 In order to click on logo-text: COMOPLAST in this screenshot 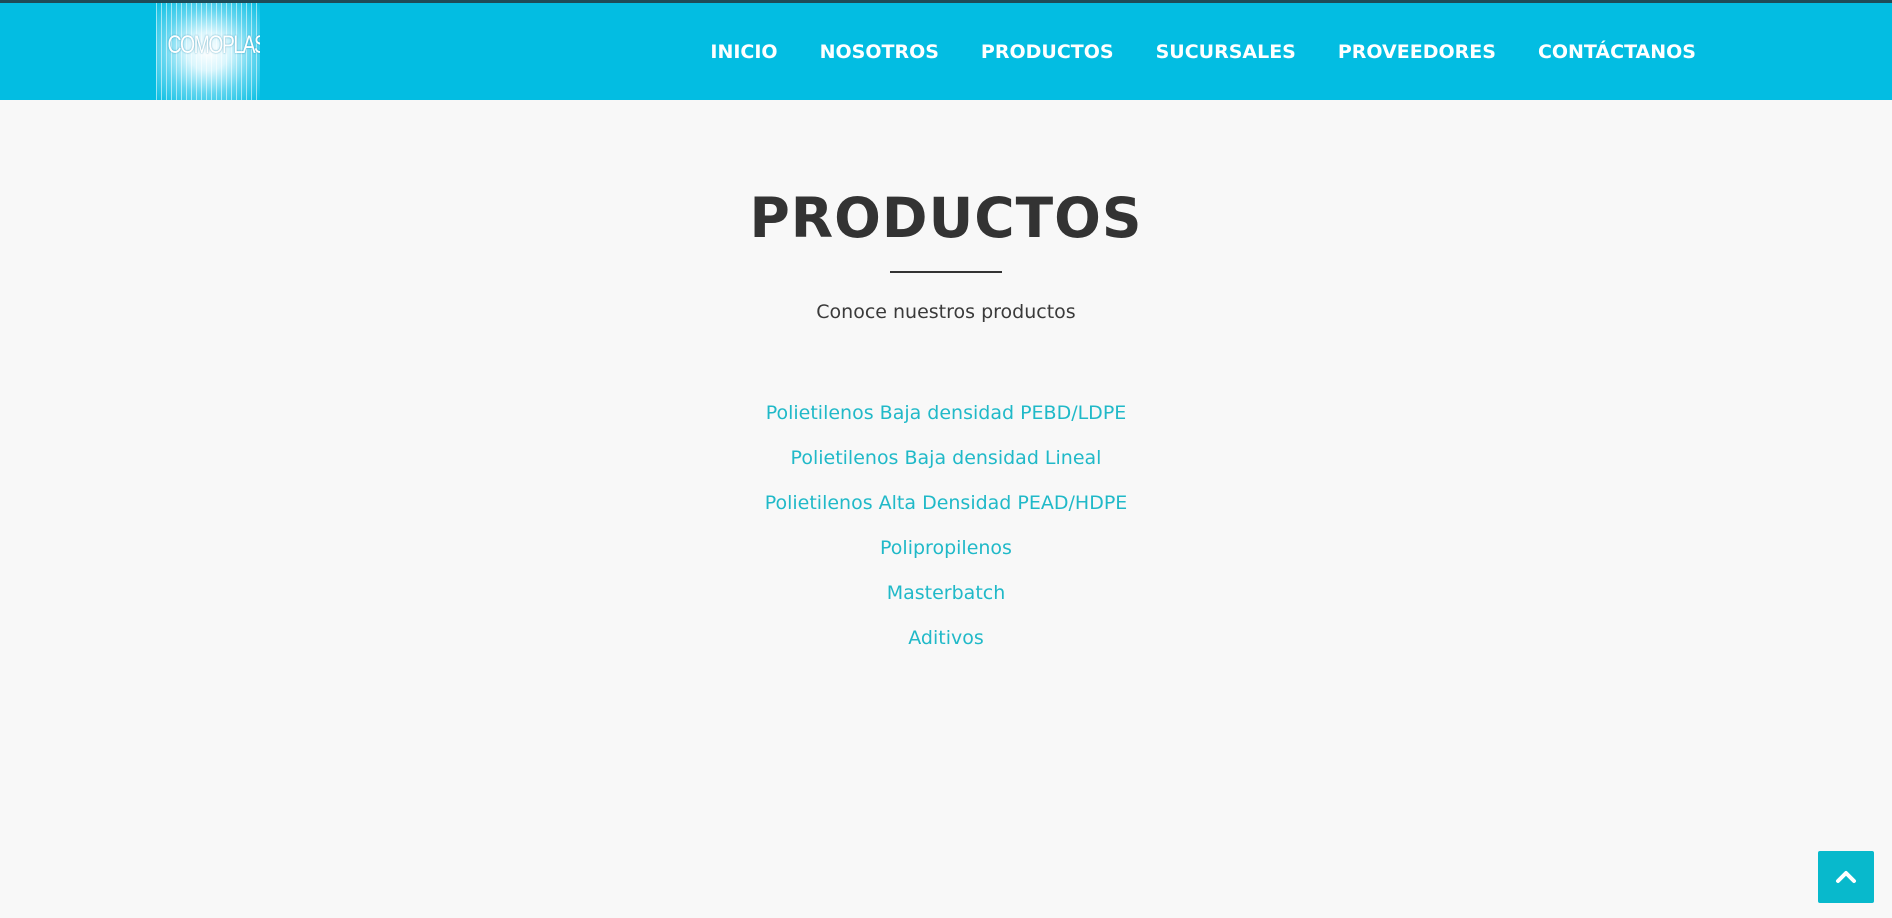, I will do `click(213, 45)`.